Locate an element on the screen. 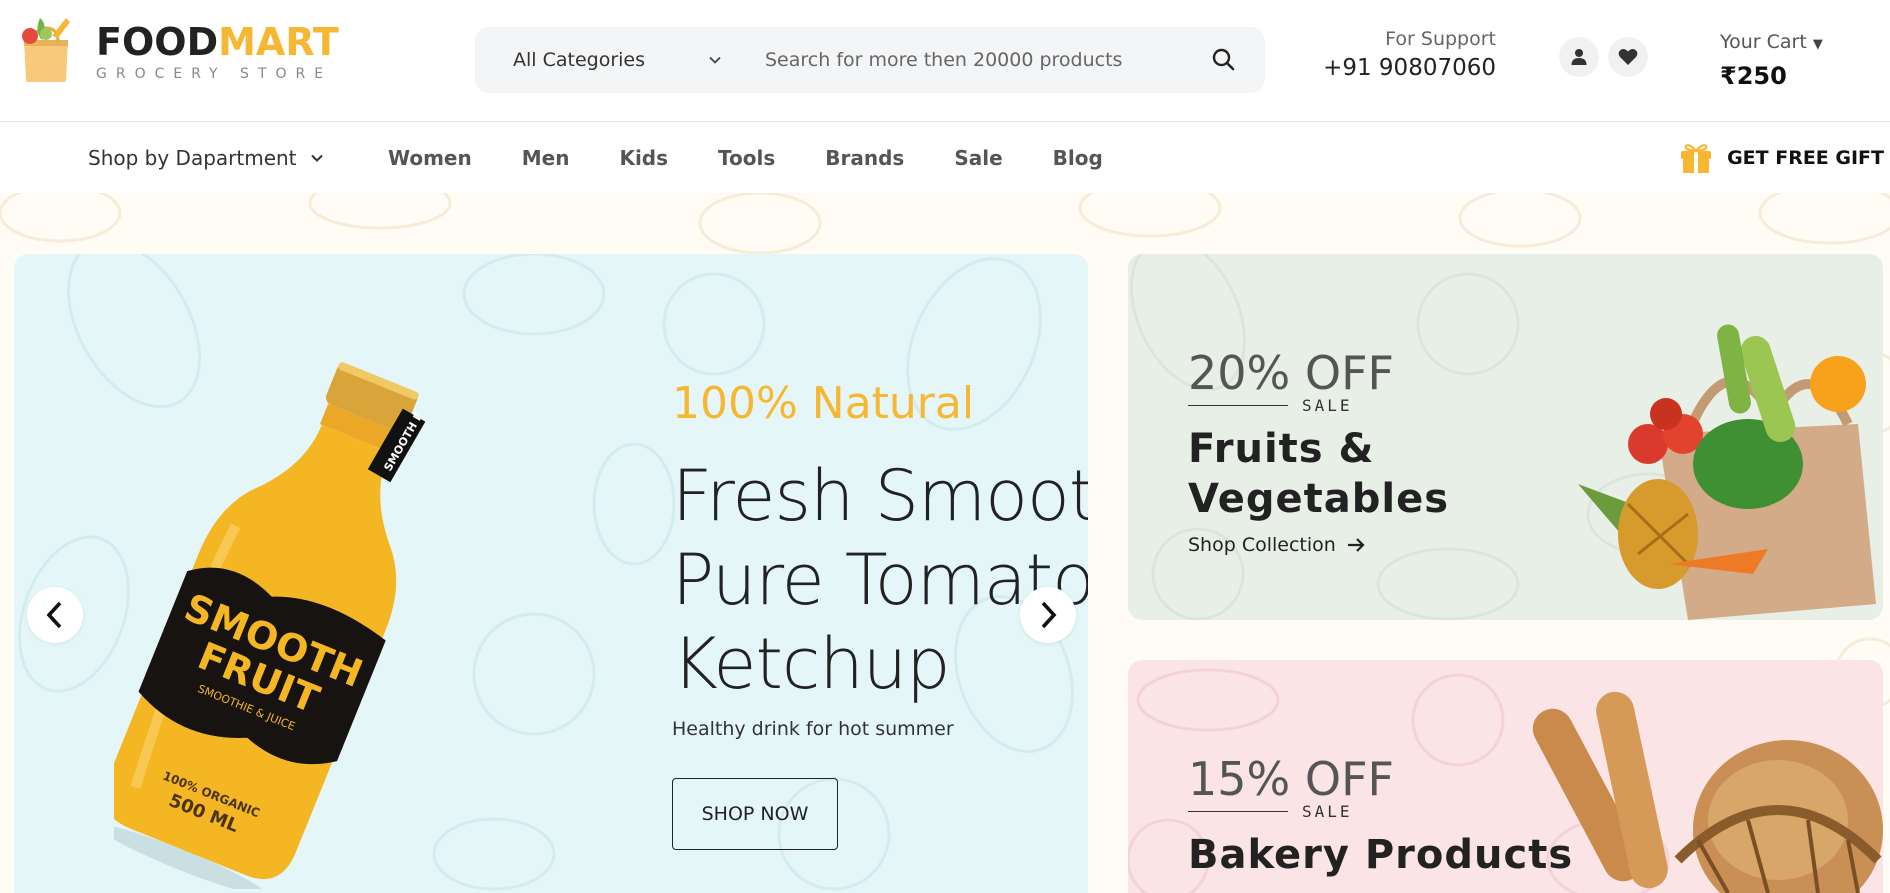 The height and width of the screenshot is (893, 1890). search-bar: All Categories is located at coordinates (870, 60).